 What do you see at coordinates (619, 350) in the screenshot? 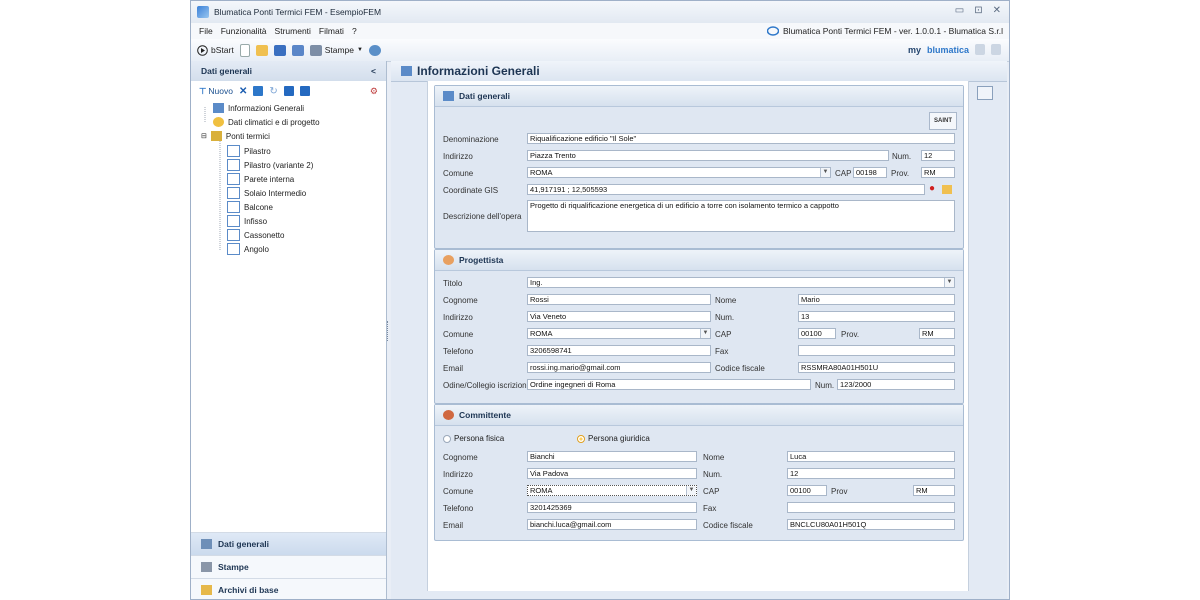
I see `telefono-field: 3206598741` at bounding box center [619, 350].